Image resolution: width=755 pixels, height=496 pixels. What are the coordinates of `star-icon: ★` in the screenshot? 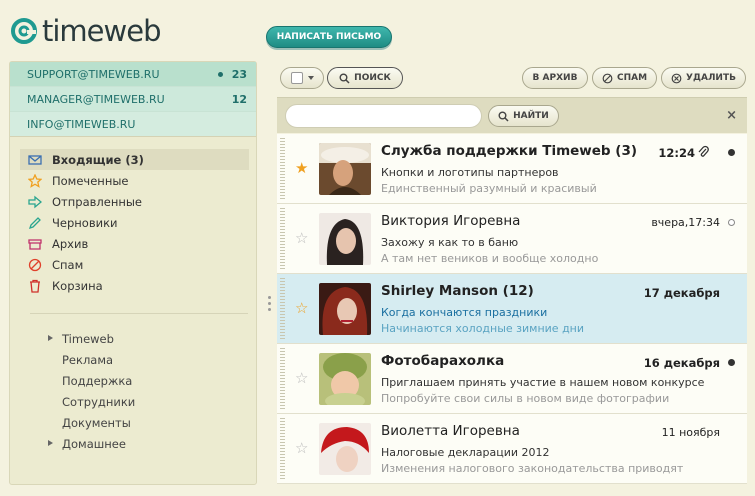 It's located at (301, 168).